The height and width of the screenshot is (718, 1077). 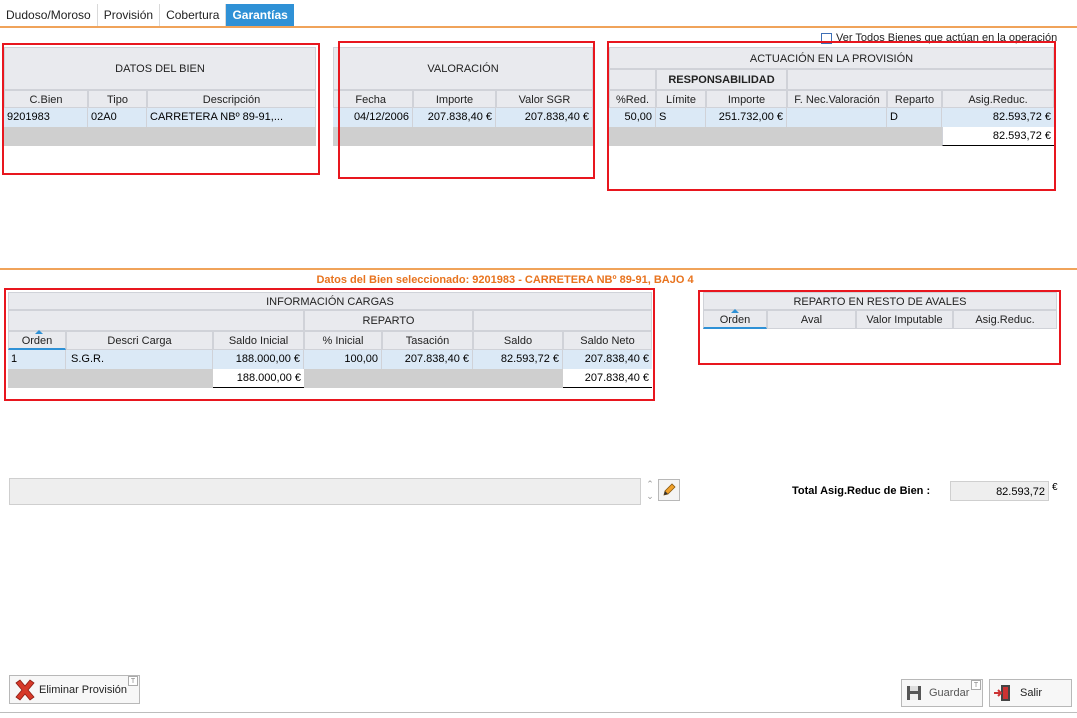 I want to click on observaciones-input, so click(x=325, y=491).